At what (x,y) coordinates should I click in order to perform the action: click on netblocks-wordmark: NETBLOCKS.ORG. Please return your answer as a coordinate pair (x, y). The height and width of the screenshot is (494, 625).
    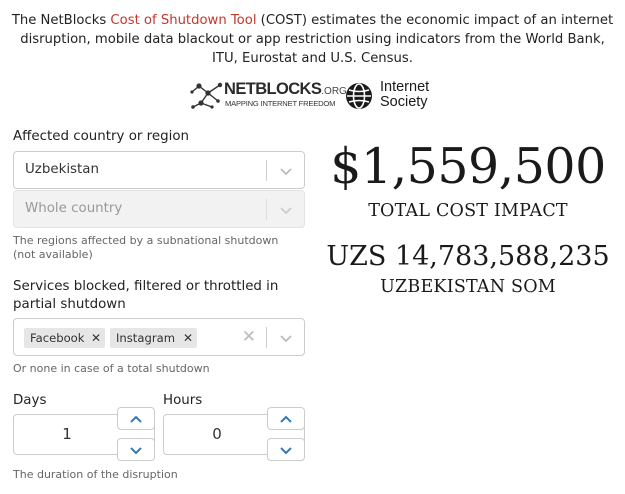
    Looking at the image, I should click on (285, 89).